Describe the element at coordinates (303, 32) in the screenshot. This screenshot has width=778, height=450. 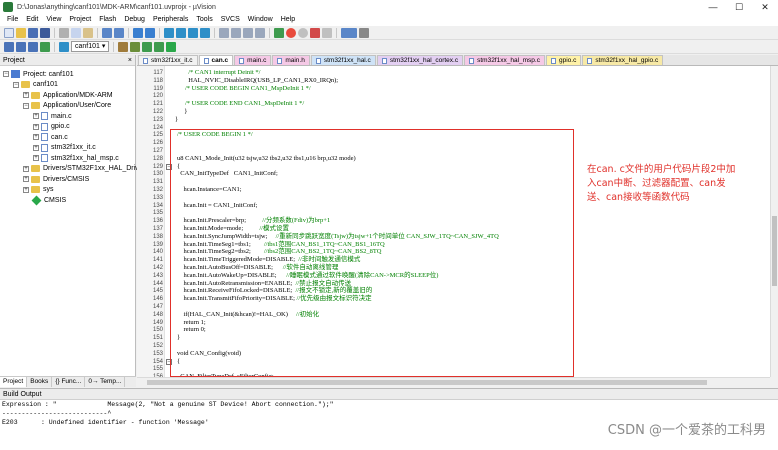
I see `breakpoint-icon` at that location.